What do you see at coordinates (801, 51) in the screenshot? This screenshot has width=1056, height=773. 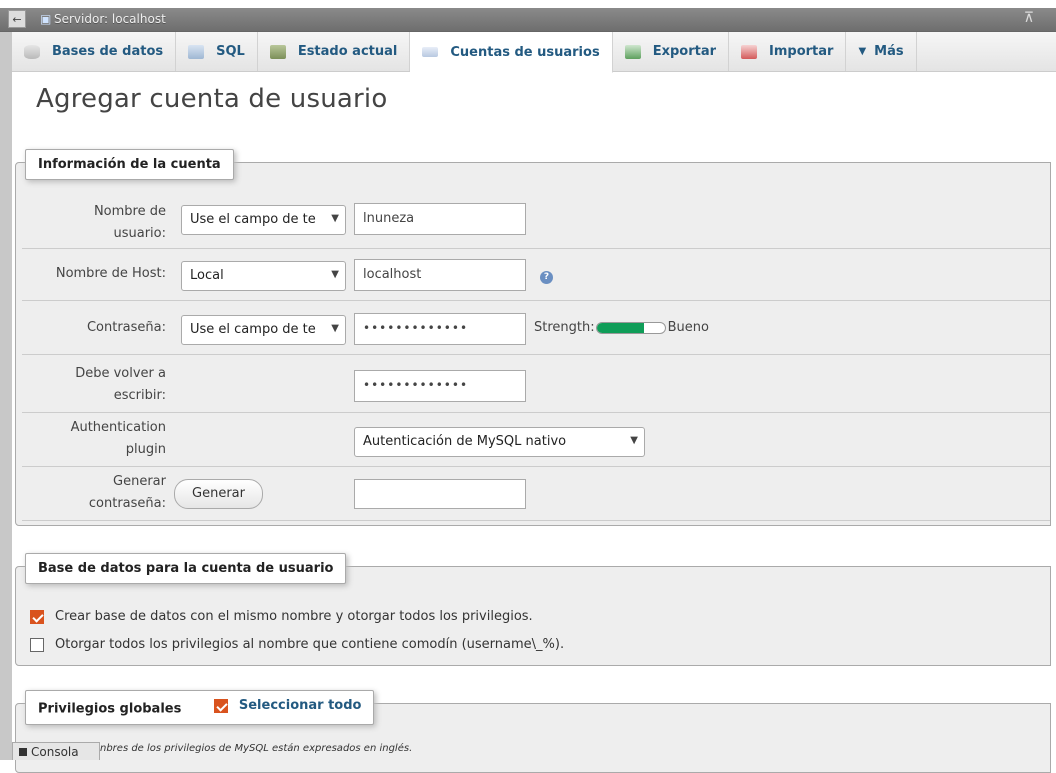 I see `tab-label: Importar` at bounding box center [801, 51].